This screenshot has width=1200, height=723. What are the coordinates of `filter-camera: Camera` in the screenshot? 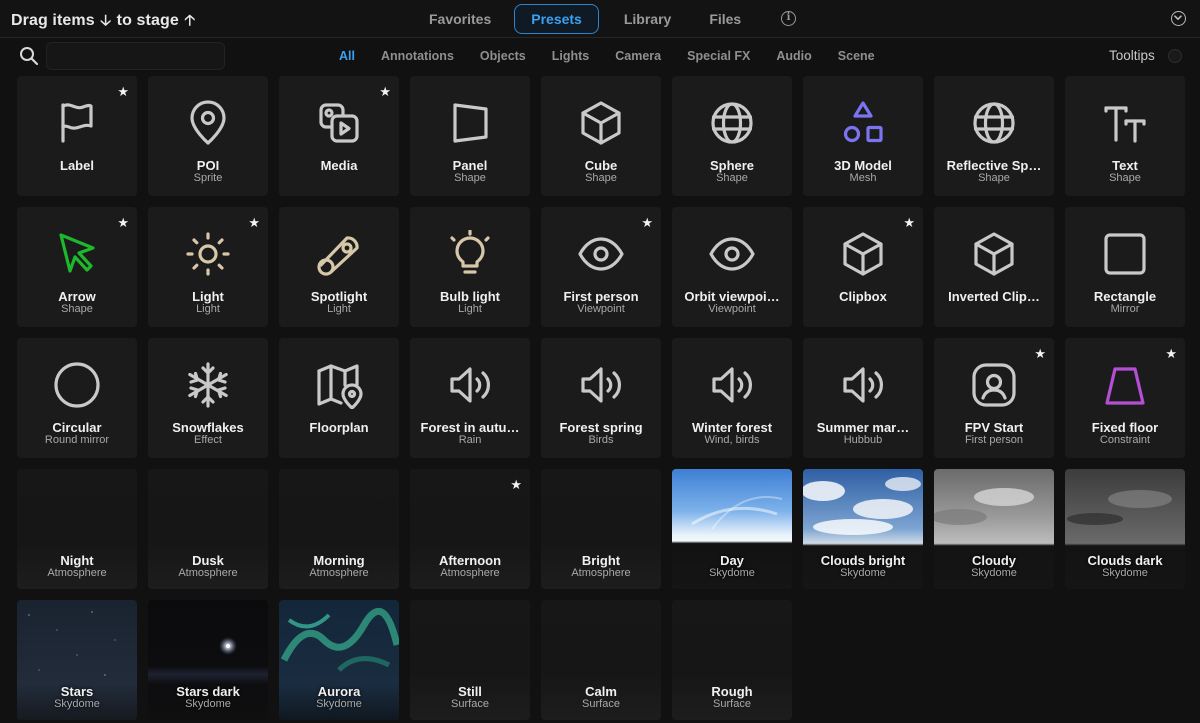 It's located at (638, 56).